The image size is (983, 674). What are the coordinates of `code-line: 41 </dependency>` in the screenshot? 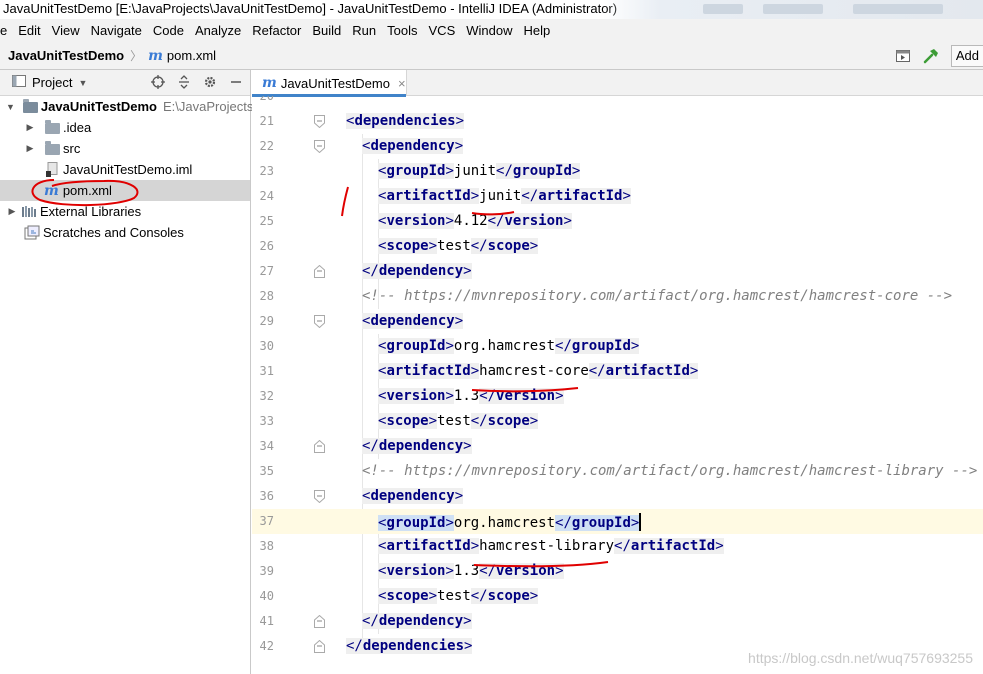 It's located at (617, 621).